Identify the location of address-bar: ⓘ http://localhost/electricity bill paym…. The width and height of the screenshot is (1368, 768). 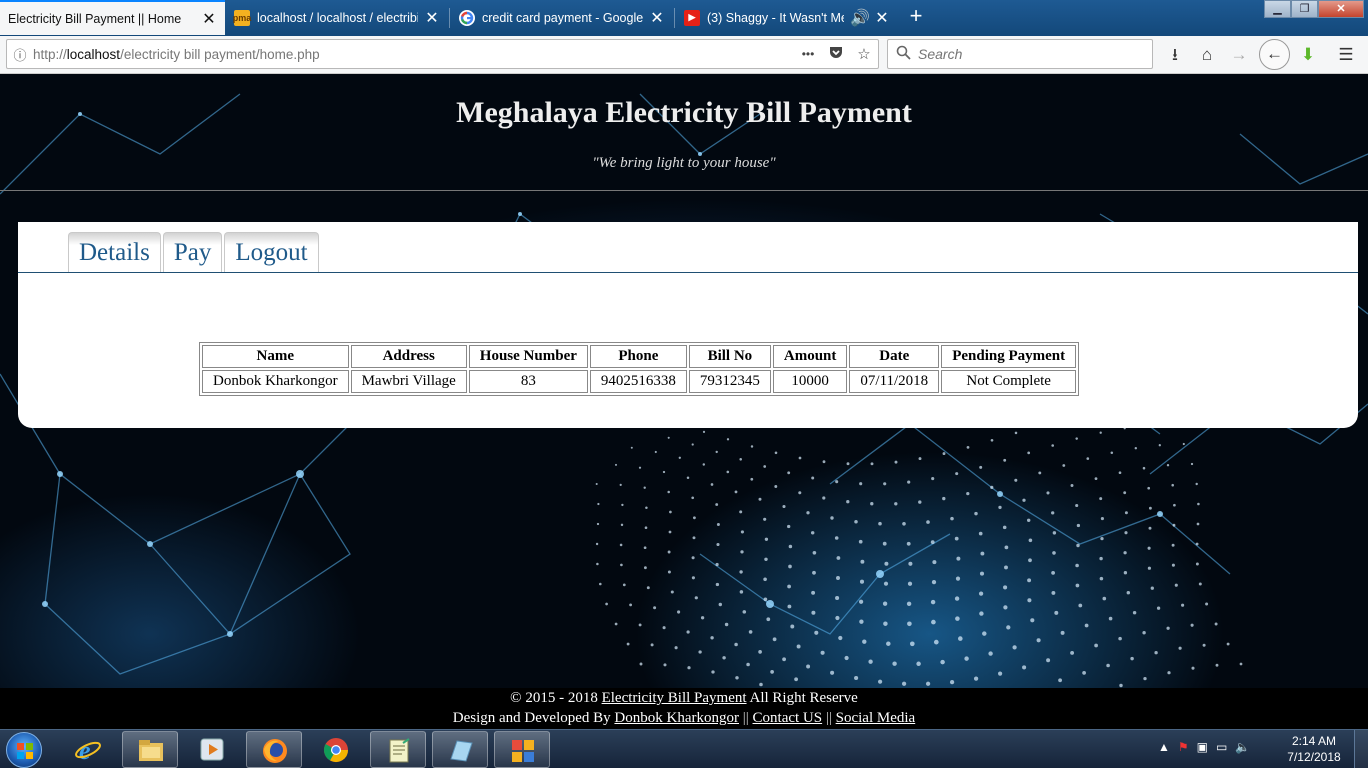
(442, 54).